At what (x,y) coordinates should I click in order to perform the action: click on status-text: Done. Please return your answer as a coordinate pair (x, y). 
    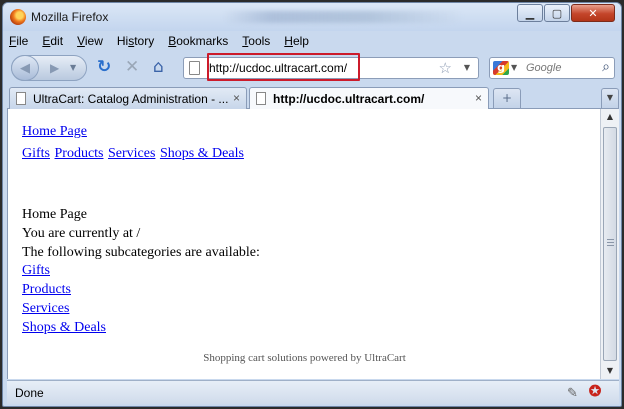
    Looking at the image, I should click on (29, 393).